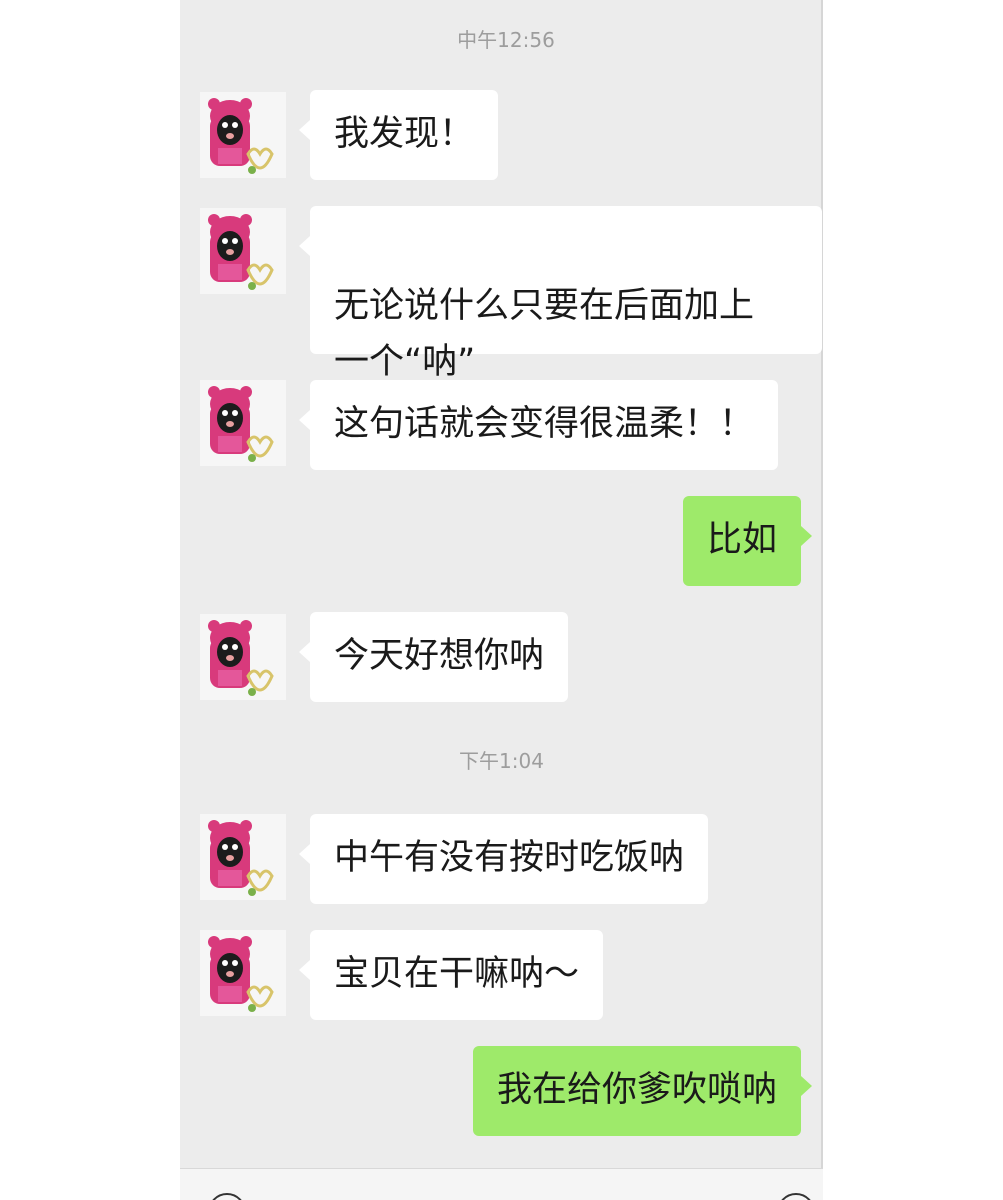 This screenshot has width=1003, height=1200. I want to click on message-bubble: 这句话就会变得很温柔！！, so click(538, 425).